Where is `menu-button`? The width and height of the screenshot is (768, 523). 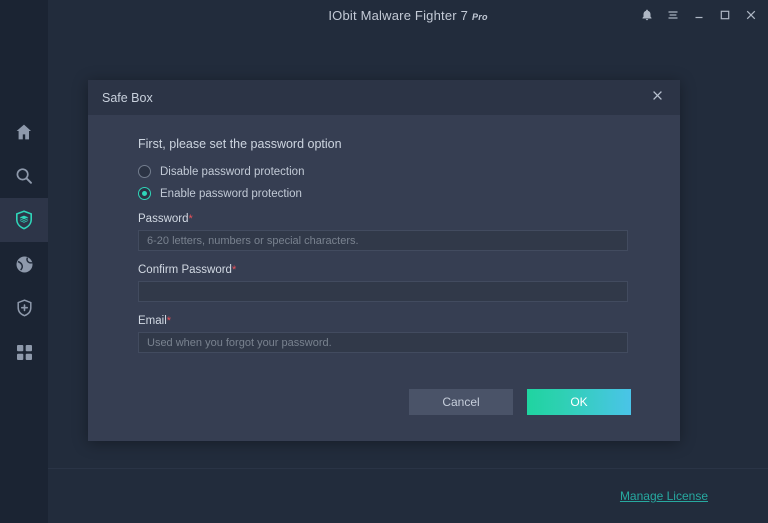
menu-button is located at coordinates (673, 15).